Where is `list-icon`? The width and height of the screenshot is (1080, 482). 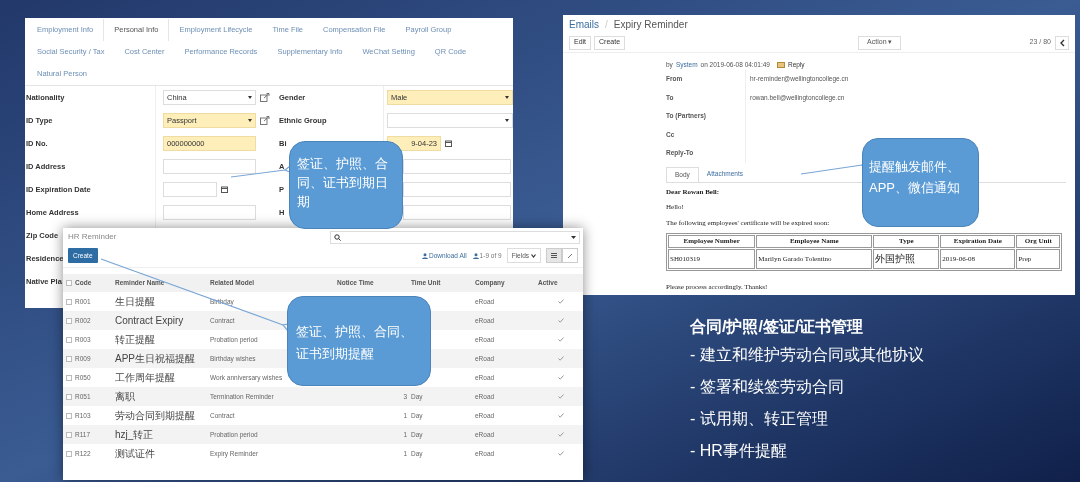 list-icon is located at coordinates (554, 255).